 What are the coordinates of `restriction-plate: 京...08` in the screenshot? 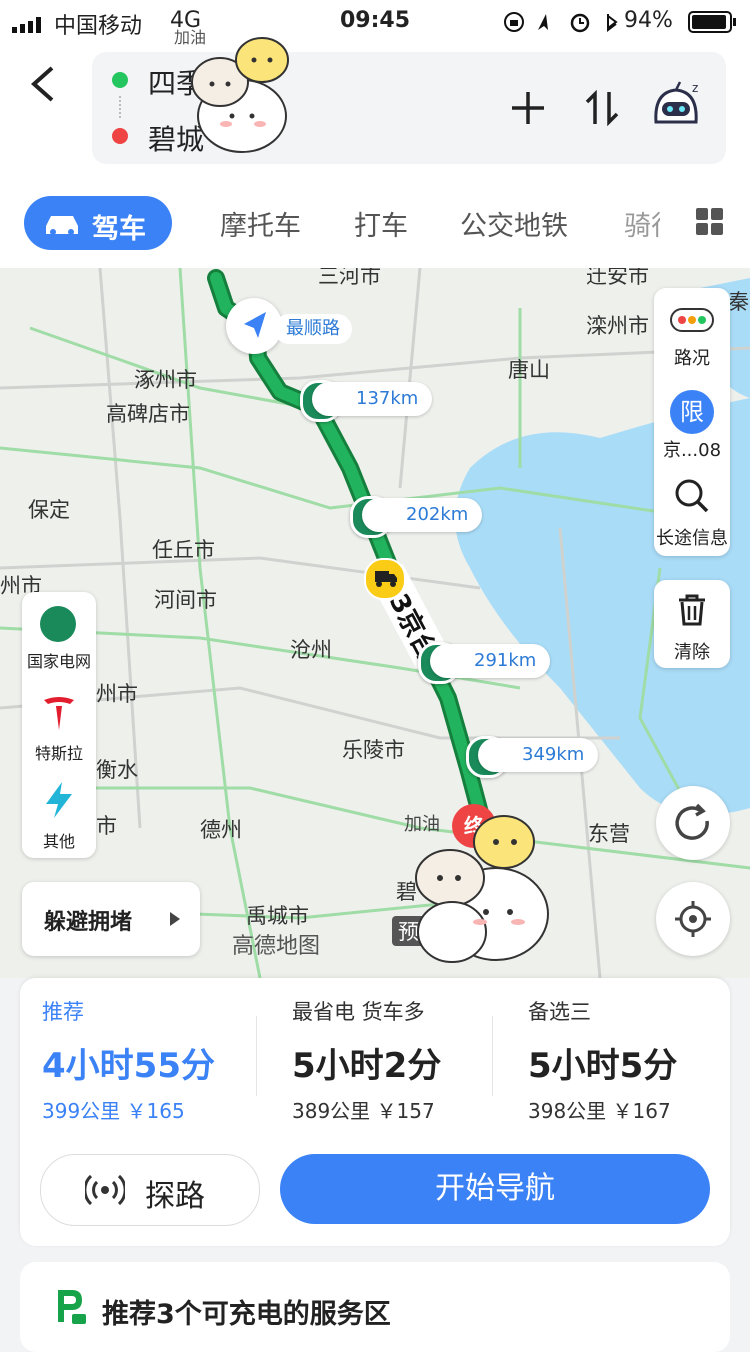 It's located at (692, 449).